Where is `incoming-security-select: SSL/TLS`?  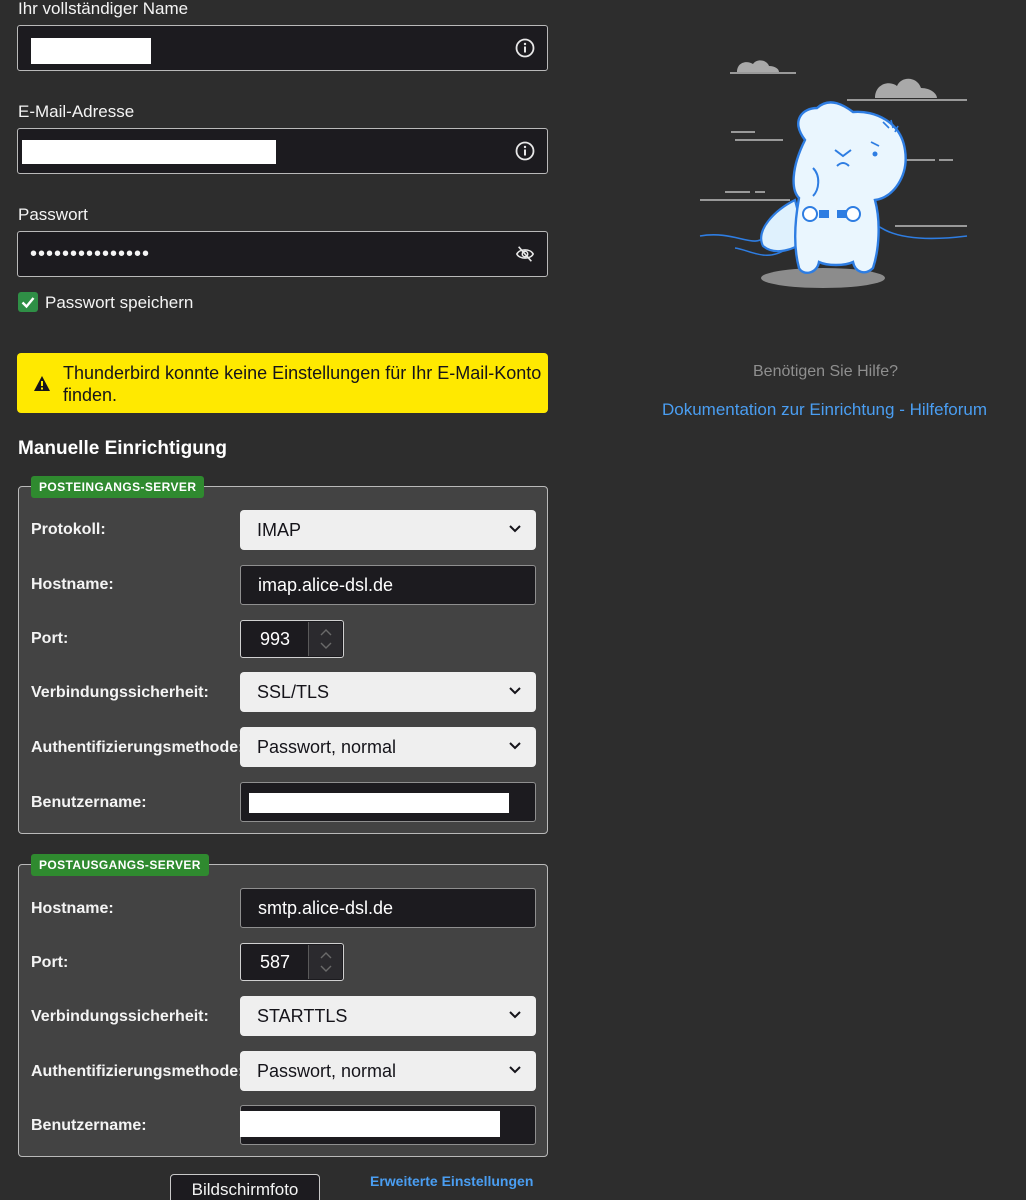 incoming-security-select: SSL/TLS is located at coordinates (388, 692).